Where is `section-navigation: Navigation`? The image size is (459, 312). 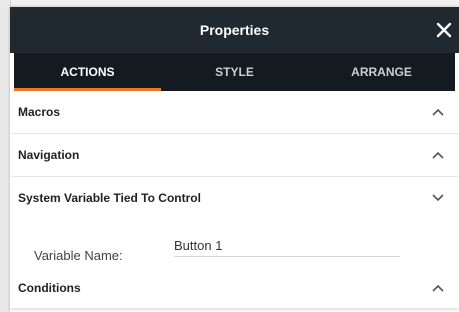
section-navigation: Navigation is located at coordinates (234, 155).